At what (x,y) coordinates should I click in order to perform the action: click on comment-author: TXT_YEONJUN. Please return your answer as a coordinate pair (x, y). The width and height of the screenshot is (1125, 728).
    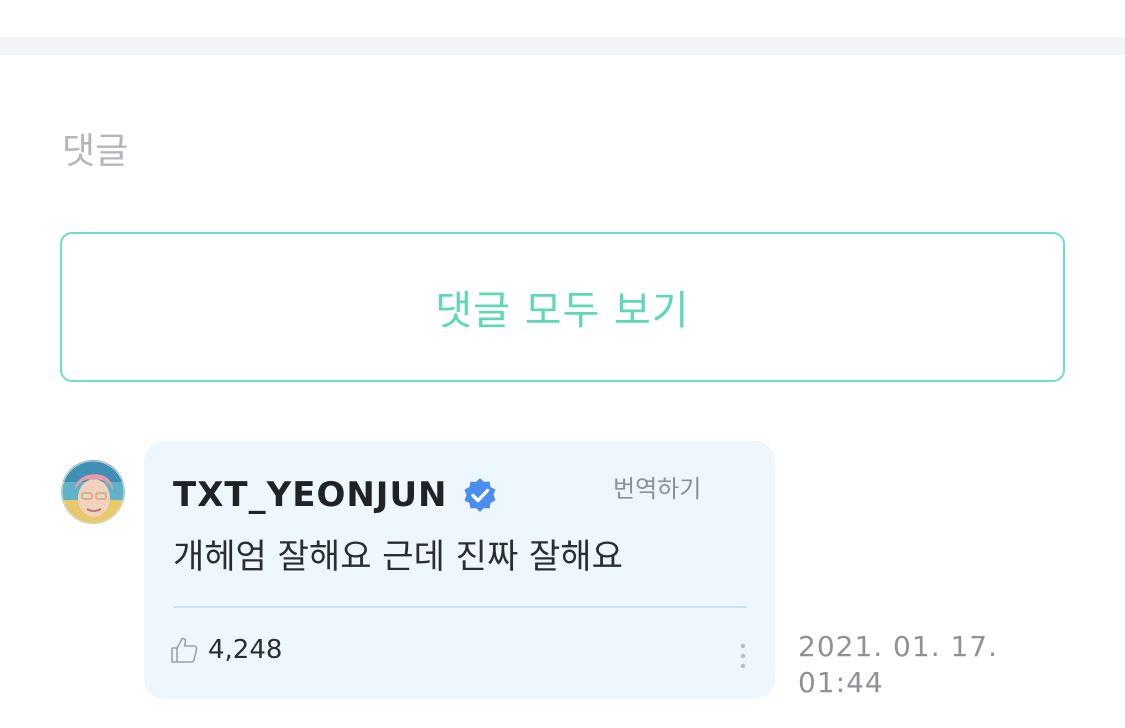
    Looking at the image, I should click on (335, 495).